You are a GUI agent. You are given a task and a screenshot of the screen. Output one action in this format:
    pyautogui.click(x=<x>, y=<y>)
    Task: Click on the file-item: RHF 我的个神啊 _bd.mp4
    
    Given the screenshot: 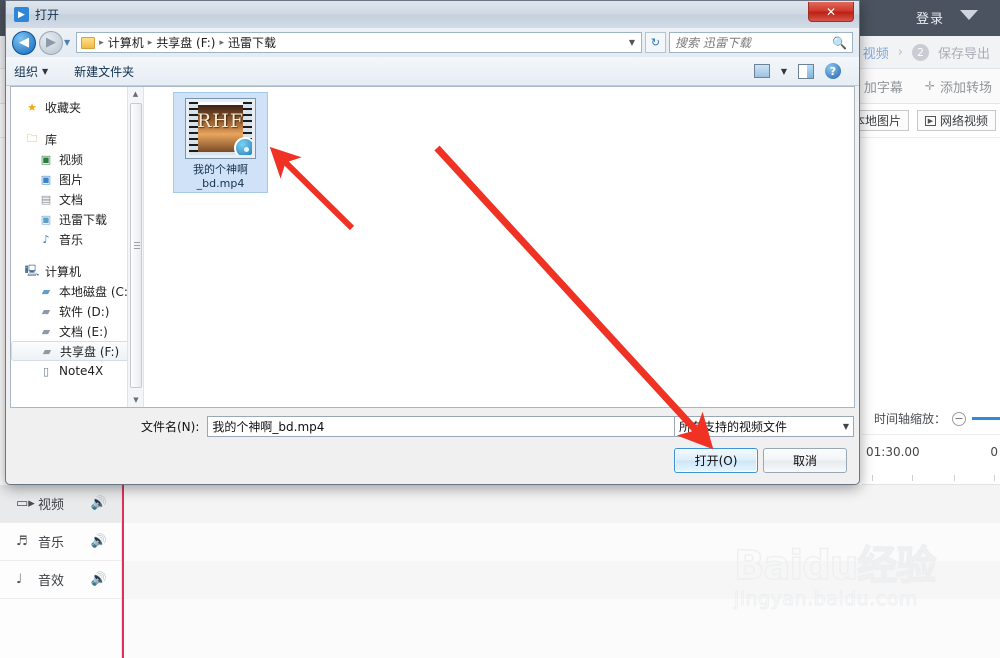 What is the action you would take?
    pyautogui.click(x=220, y=142)
    